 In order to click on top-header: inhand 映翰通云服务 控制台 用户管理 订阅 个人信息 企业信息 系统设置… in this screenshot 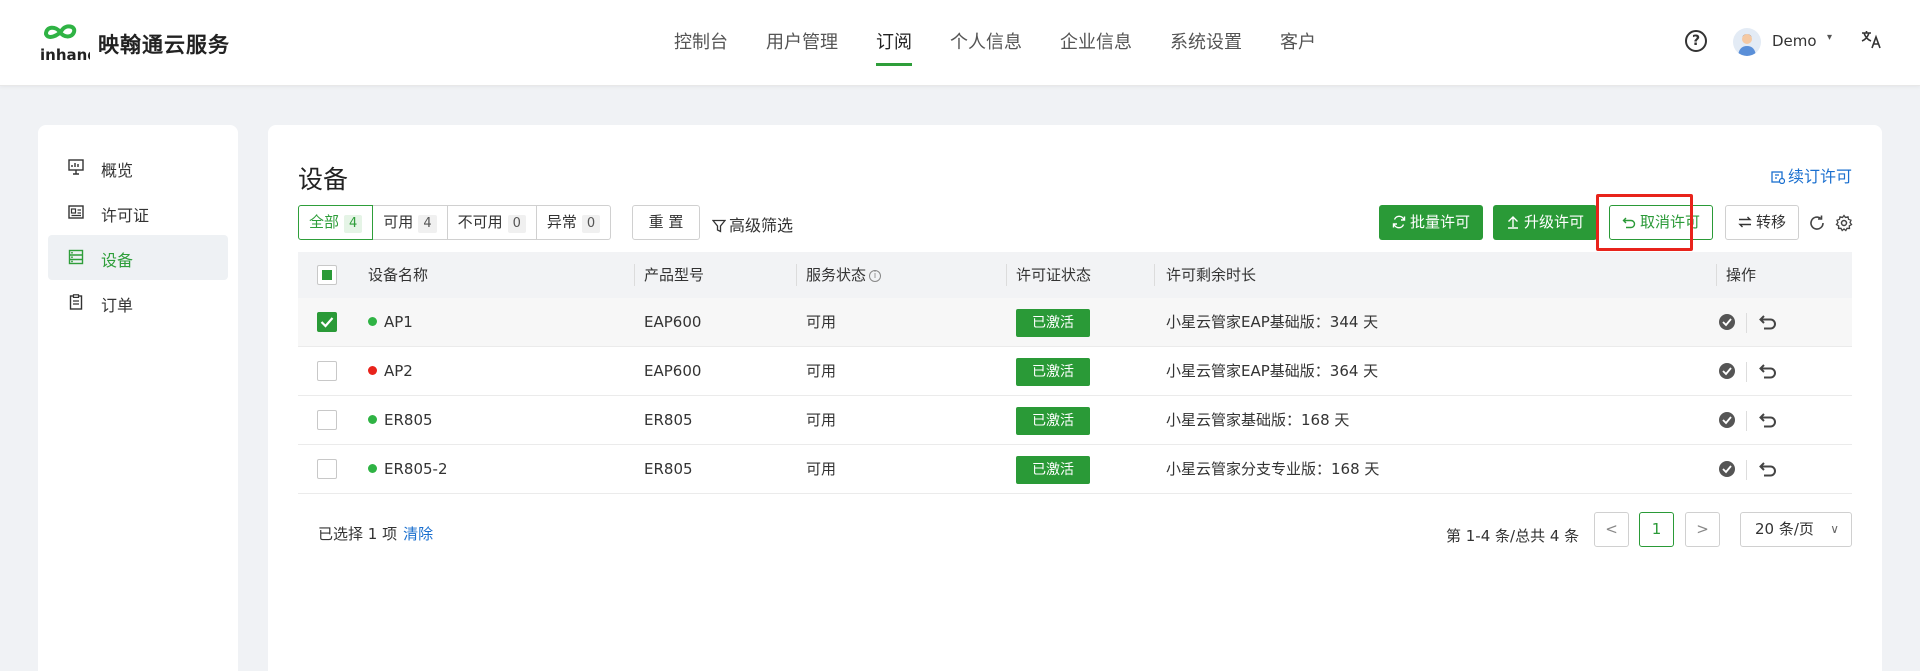, I will do `click(960, 43)`.